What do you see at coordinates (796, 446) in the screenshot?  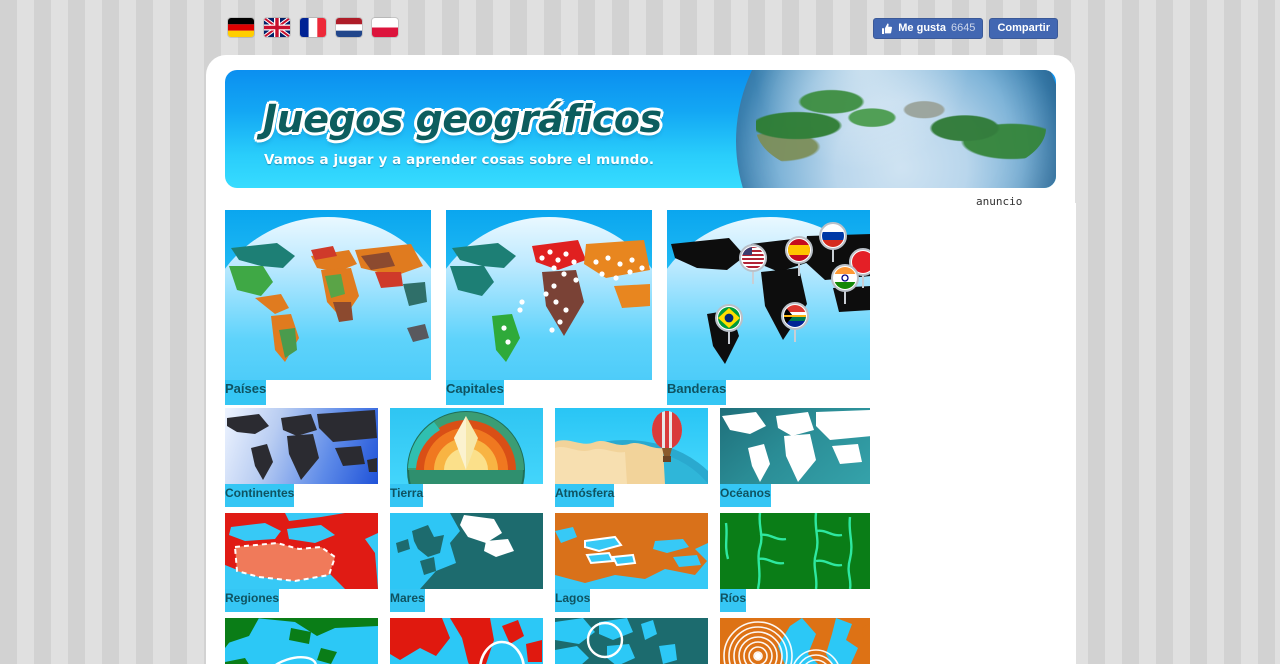 I see `tile-thumbnail-oceans` at bounding box center [796, 446].